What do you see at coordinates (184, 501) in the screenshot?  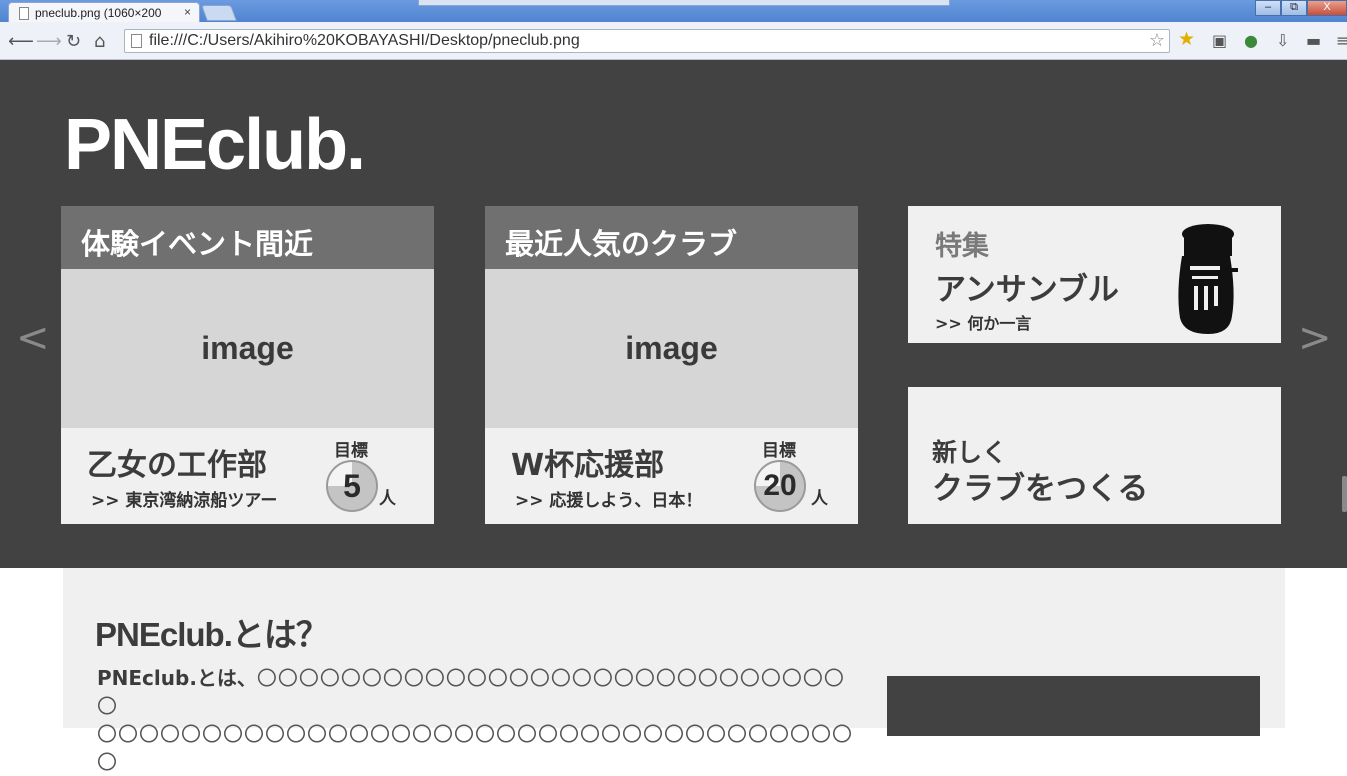 I see `club-subtitle: >> 東京湾納涼船ツアー` at bounding box center [184, 501].